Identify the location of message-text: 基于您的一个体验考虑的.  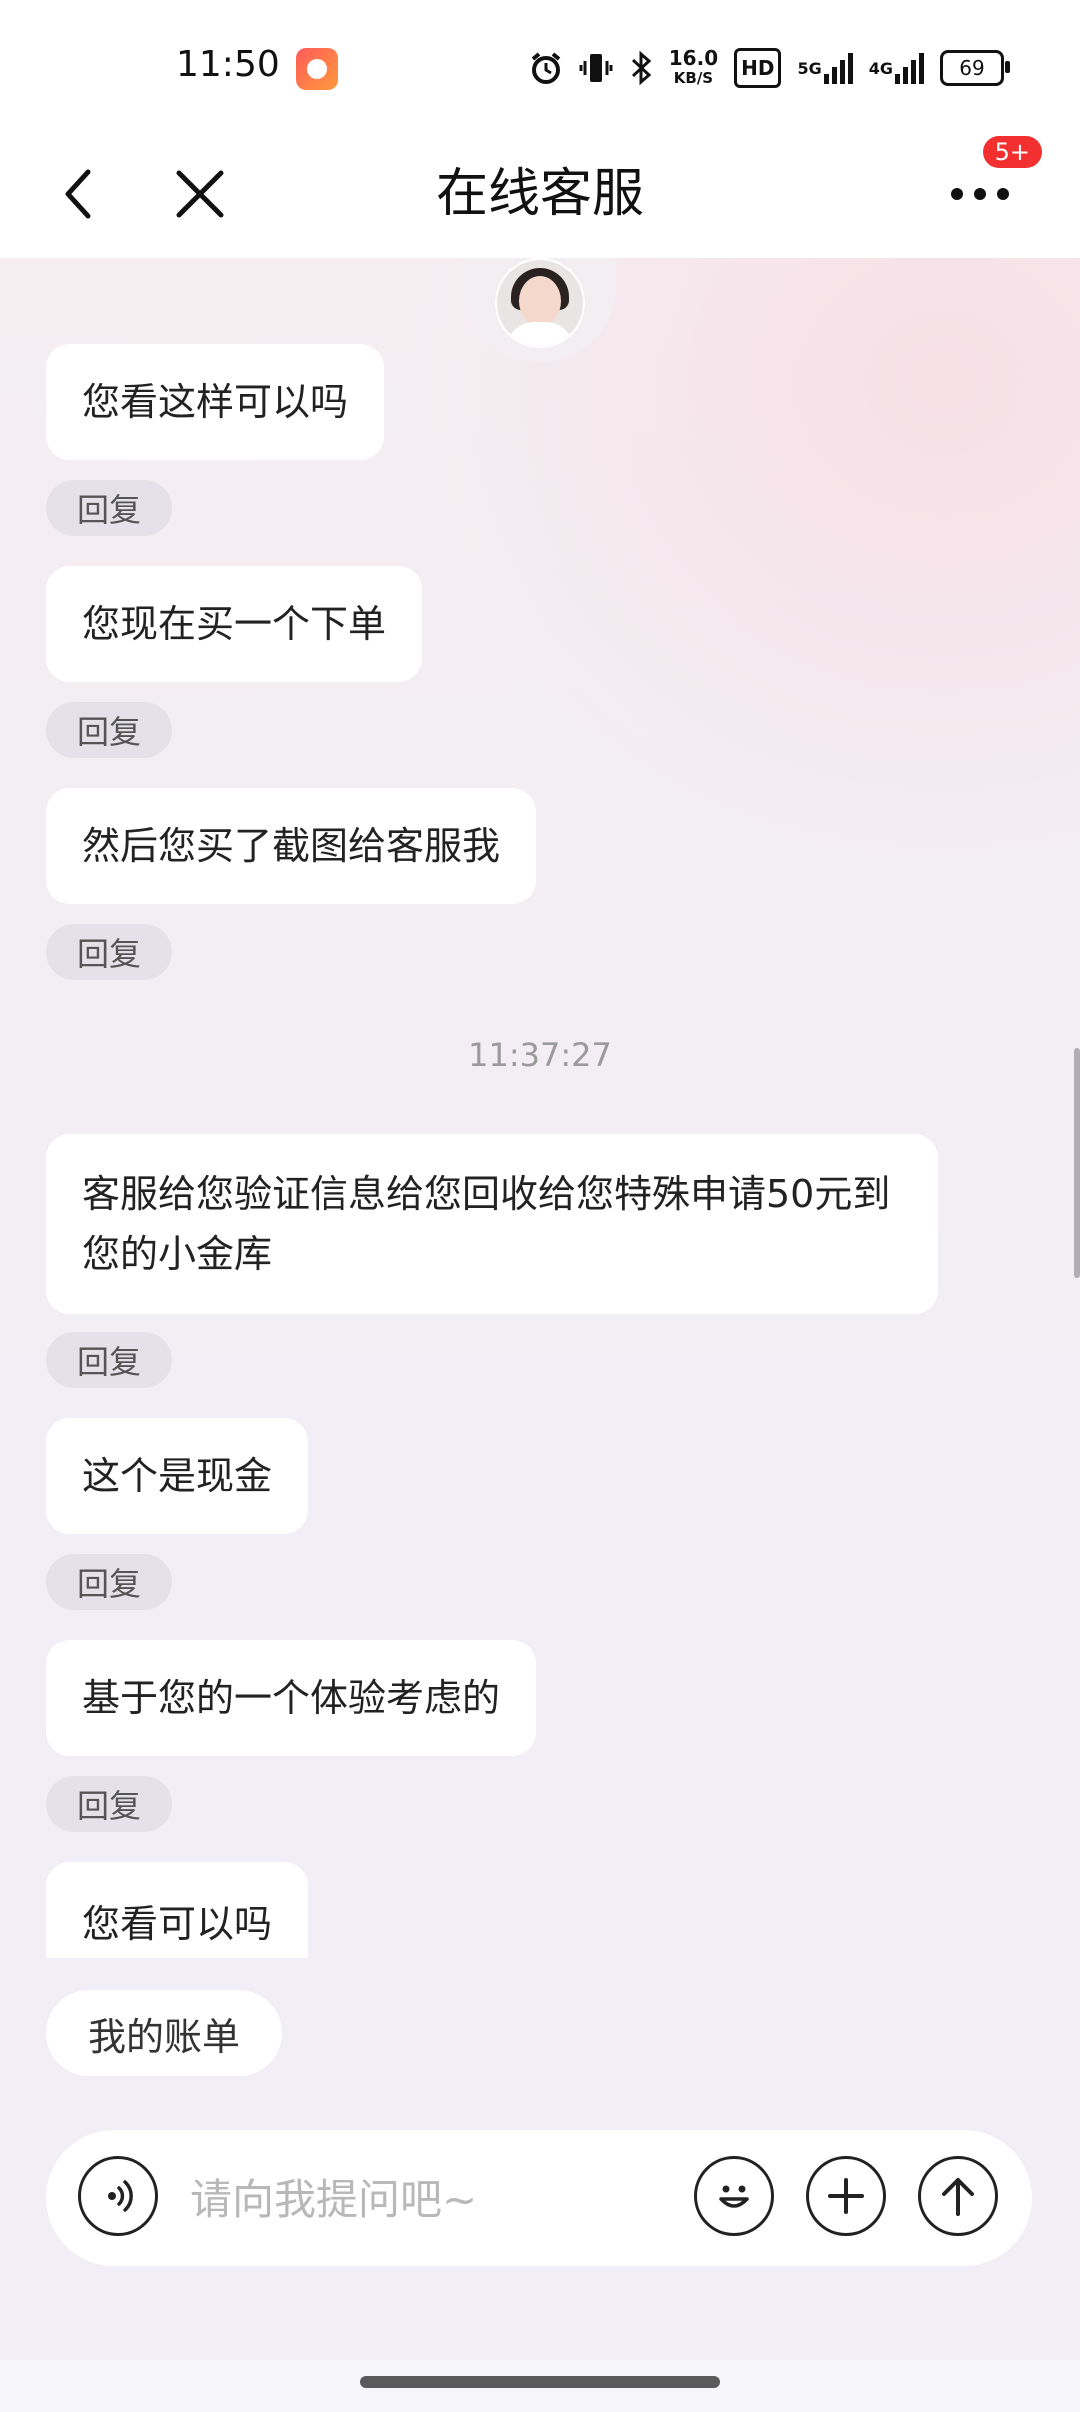
(291, 1698).